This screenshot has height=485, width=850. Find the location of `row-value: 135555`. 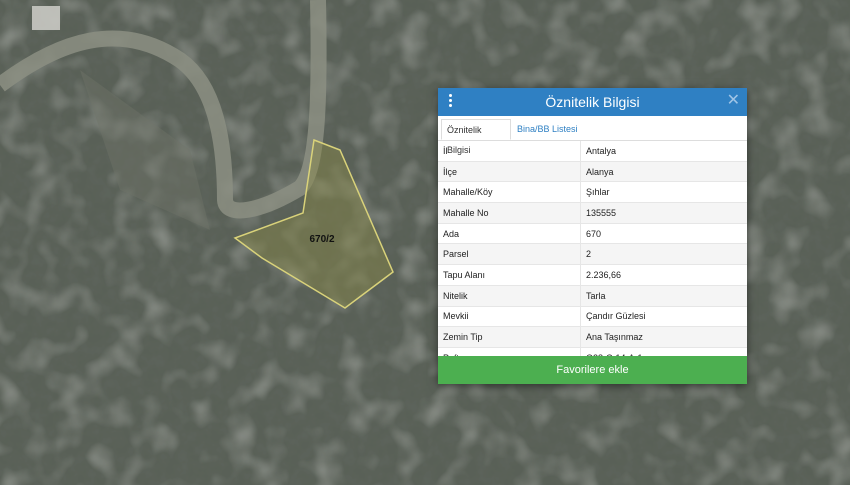

row-value: 135555 is located at coordinates (663, 213).